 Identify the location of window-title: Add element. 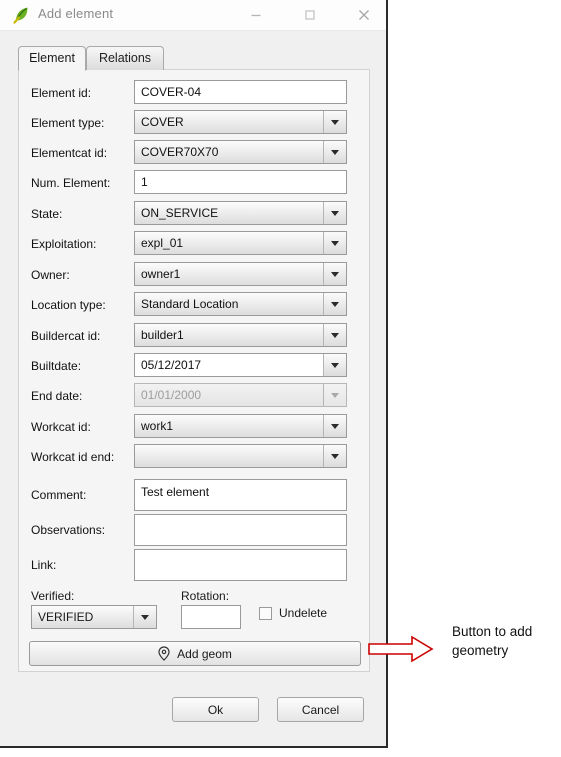
(76, 13).